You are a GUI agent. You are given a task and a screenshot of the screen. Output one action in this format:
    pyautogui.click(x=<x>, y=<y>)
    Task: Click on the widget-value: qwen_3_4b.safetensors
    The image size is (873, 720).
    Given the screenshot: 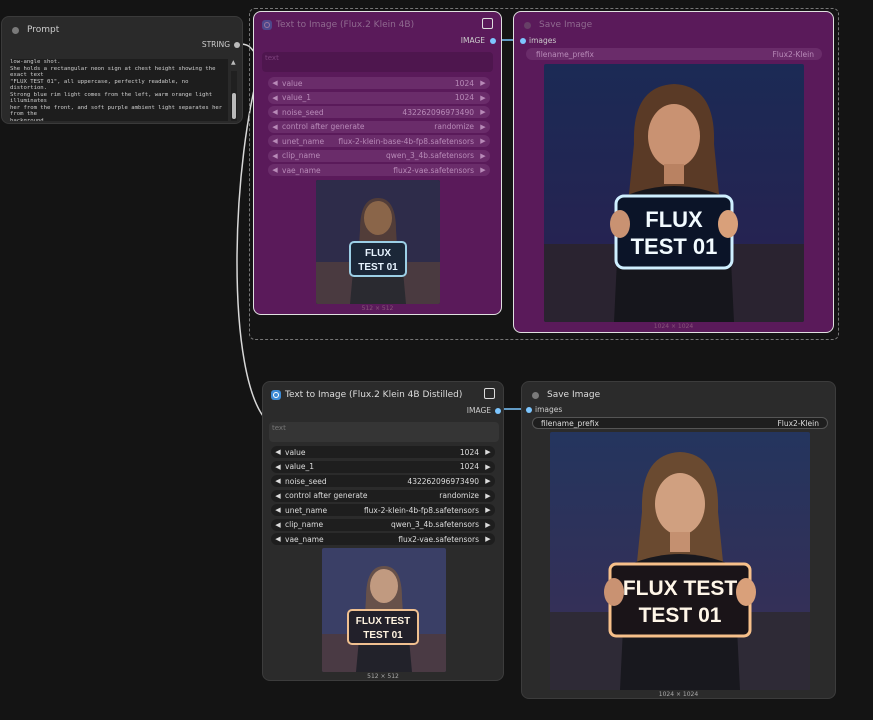 What is the action you would take?
    pyautogui.click(x=429, y=155)
    